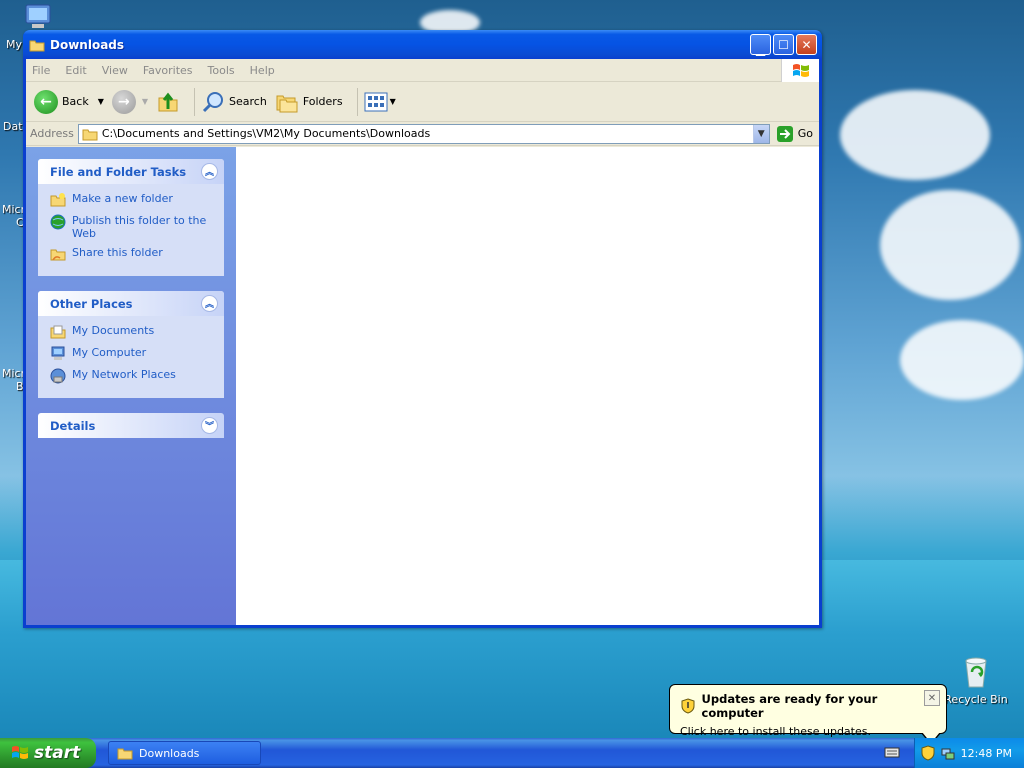 The height and width of the screenshot is (768, 1024). What do you see at coordinates (948, 753) in the screenshot?
I see `network-tray-icon` at bounding box center [948, 753].